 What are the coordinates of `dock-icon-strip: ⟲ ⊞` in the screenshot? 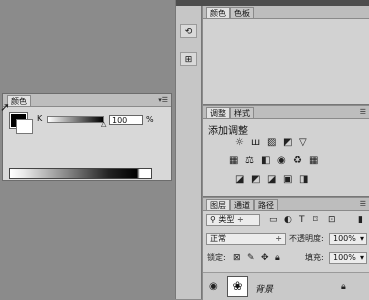 It's located at (189, 149).